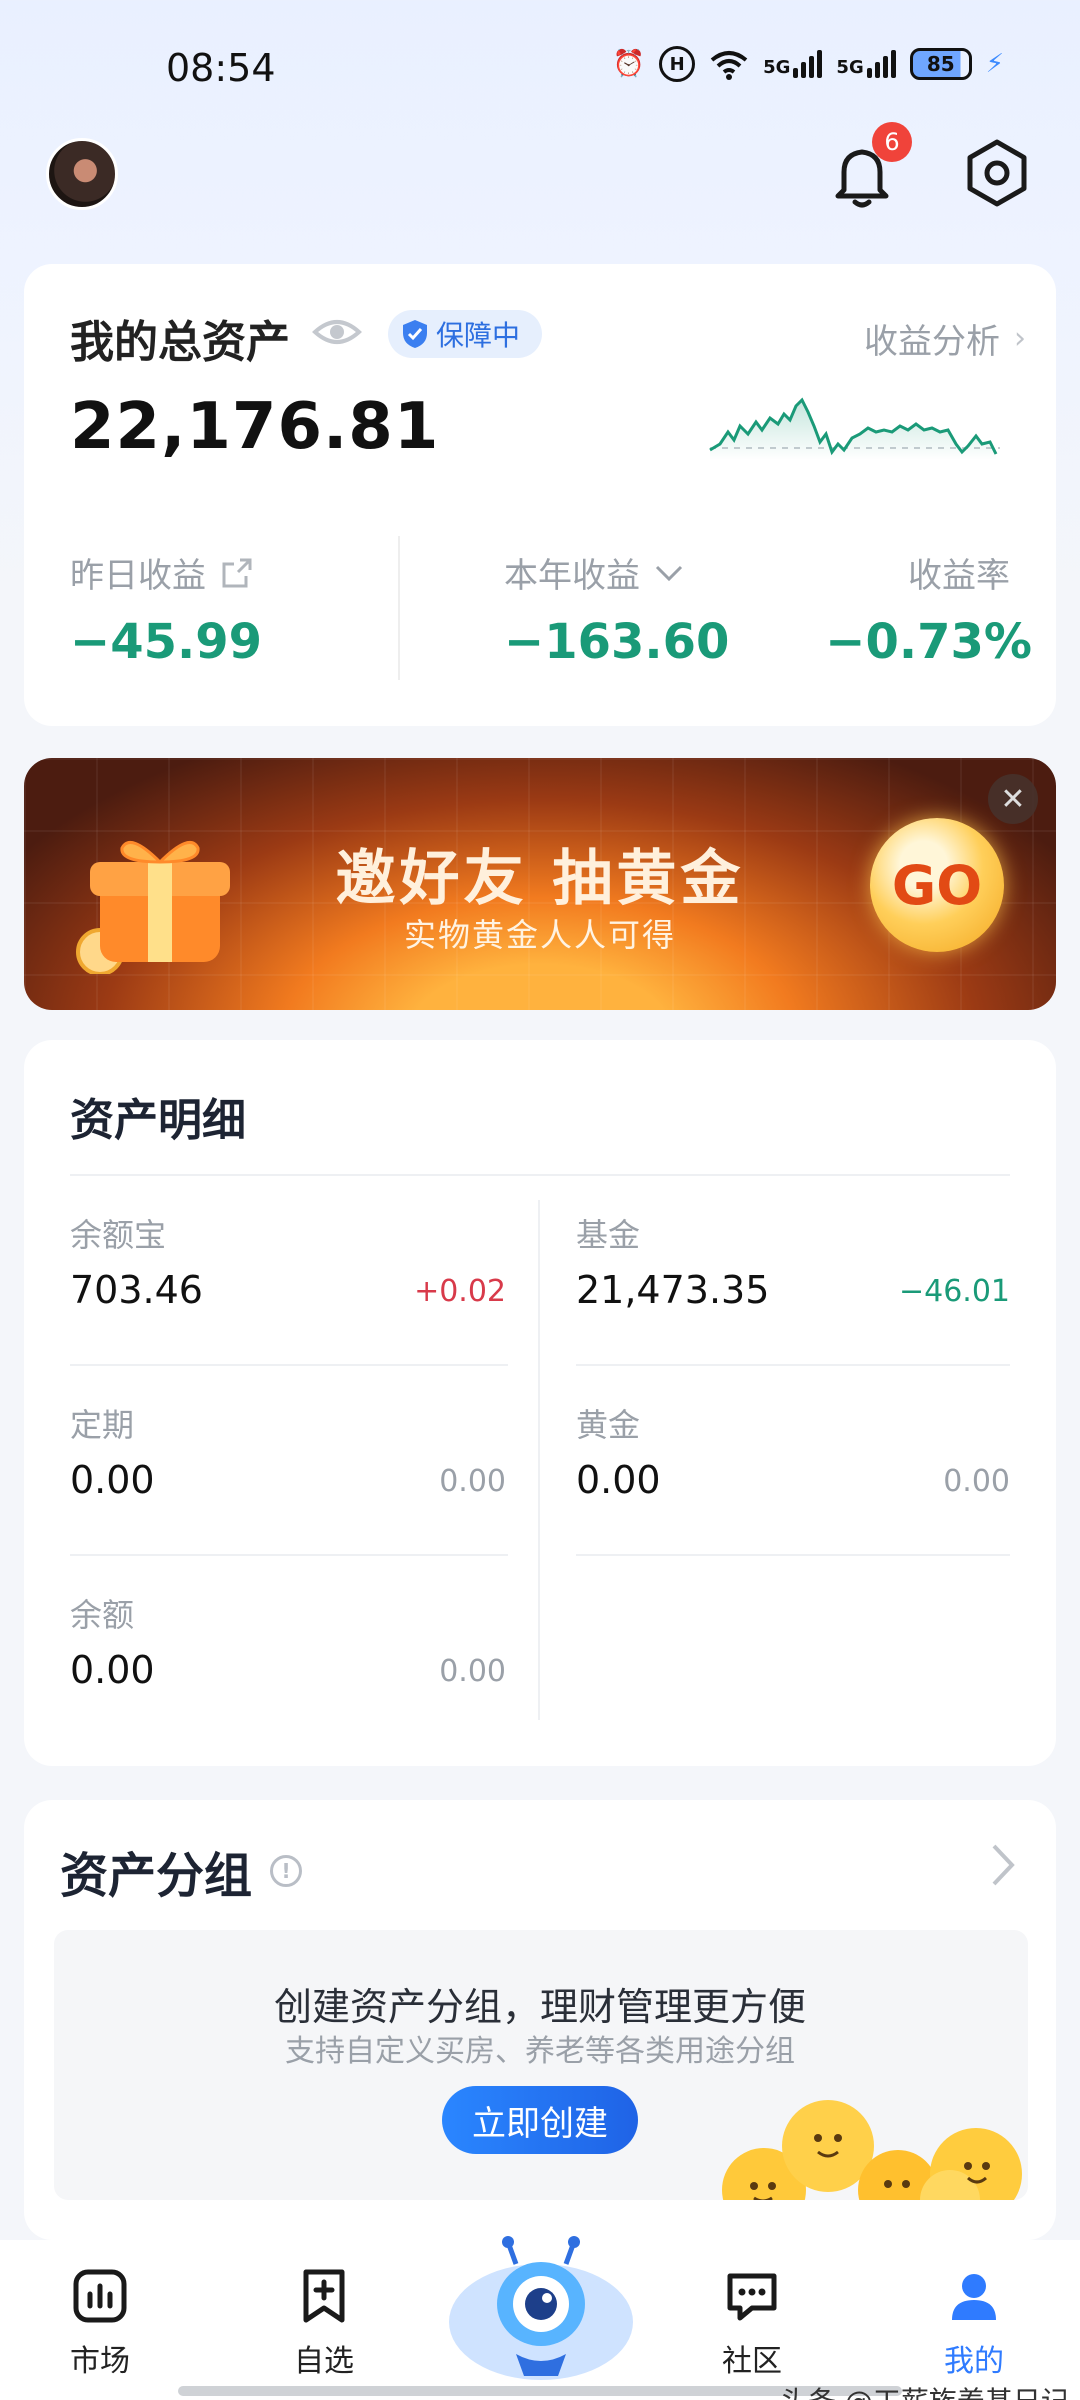 This screenshot has width=1080, height=2400. Describe the element at coordinates (872, 2150) in the screenshot. I see `coins-illustration` at that location.